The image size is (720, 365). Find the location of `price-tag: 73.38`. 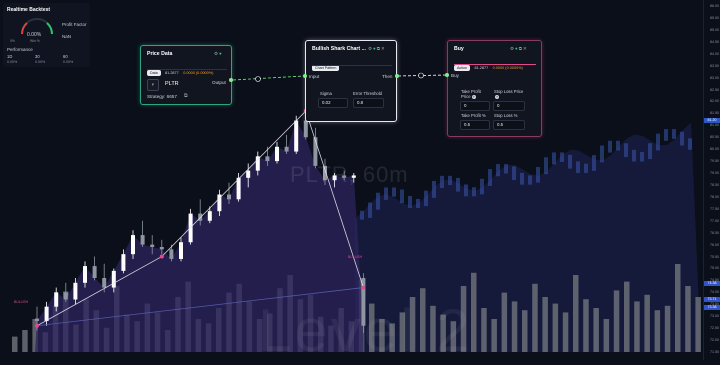

price-tag: 73.38 is located at coordinates (712, 307).